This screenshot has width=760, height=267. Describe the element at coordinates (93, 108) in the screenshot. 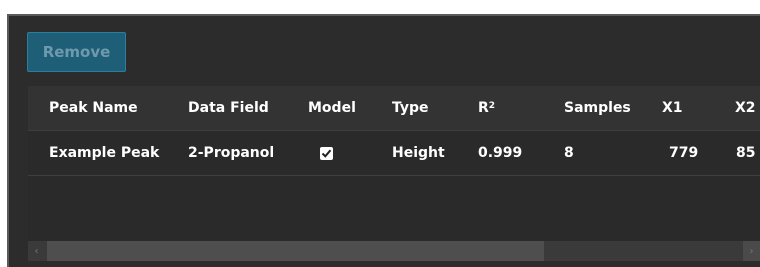

I see `column-header-peak-name: Peak Name` at that location.